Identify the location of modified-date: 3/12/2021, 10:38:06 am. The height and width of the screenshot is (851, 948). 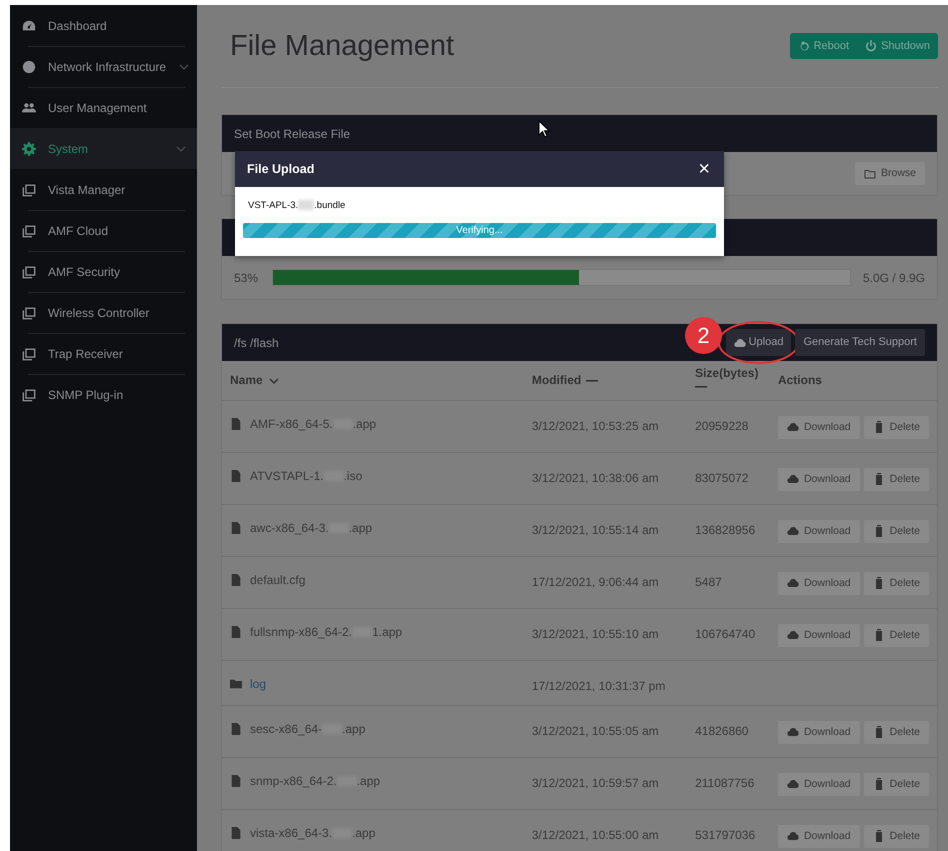
(595, 477).